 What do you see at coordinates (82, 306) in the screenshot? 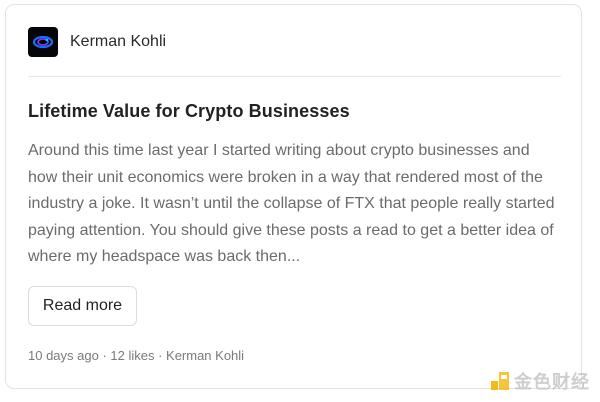
I see `read-more-button: Read more` at bounding box center [82, 306].